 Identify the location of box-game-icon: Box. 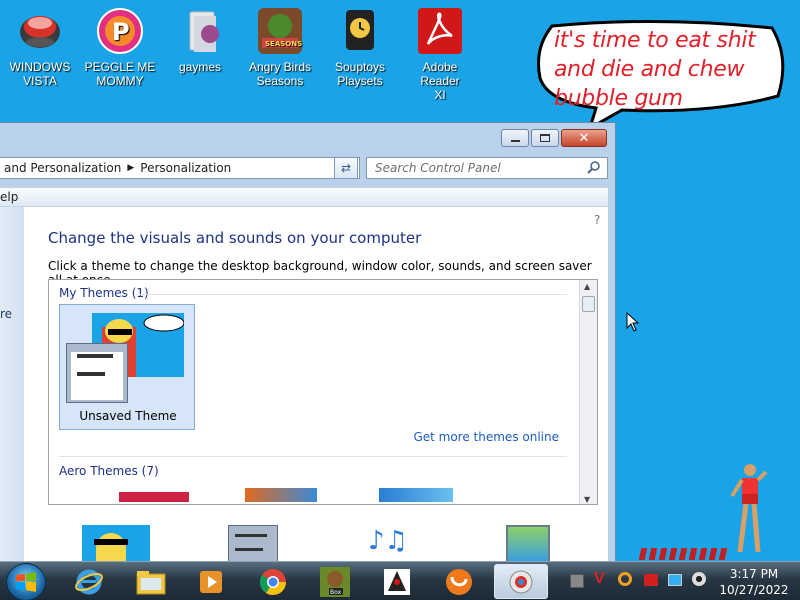
(335, 581).